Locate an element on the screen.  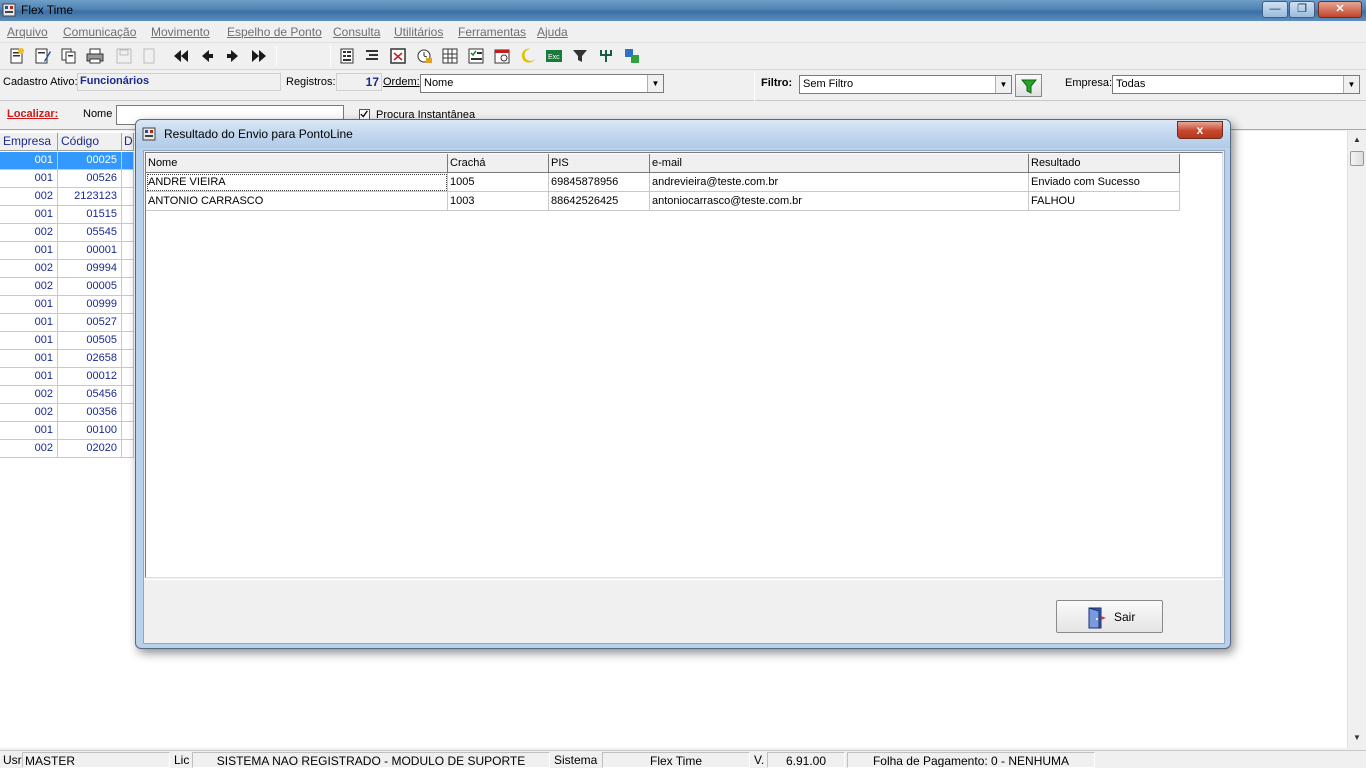
scroll-up-icon: ▲ is located at coordinates (1357, 139).